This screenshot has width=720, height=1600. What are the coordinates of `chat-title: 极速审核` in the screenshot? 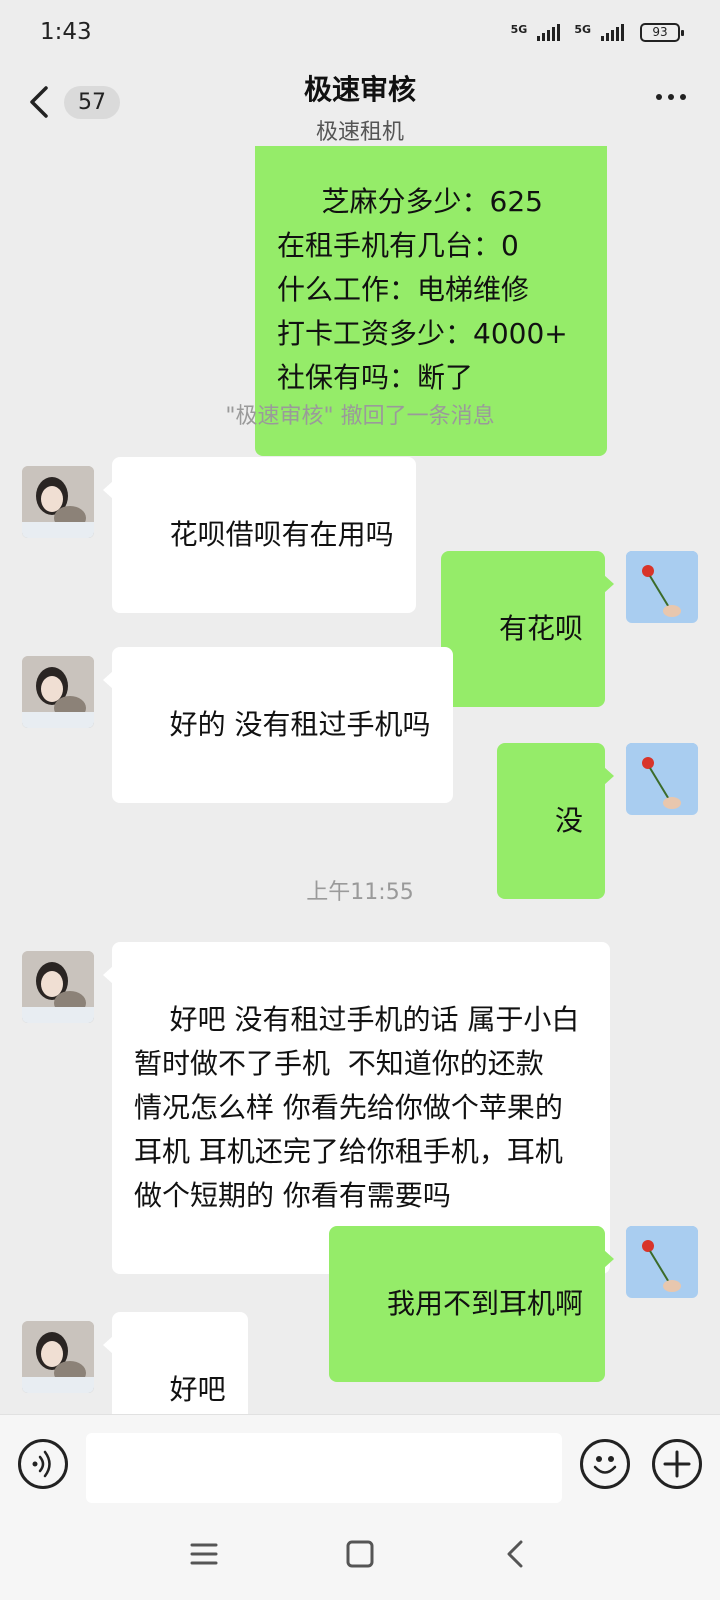 It's located at (359, 89).